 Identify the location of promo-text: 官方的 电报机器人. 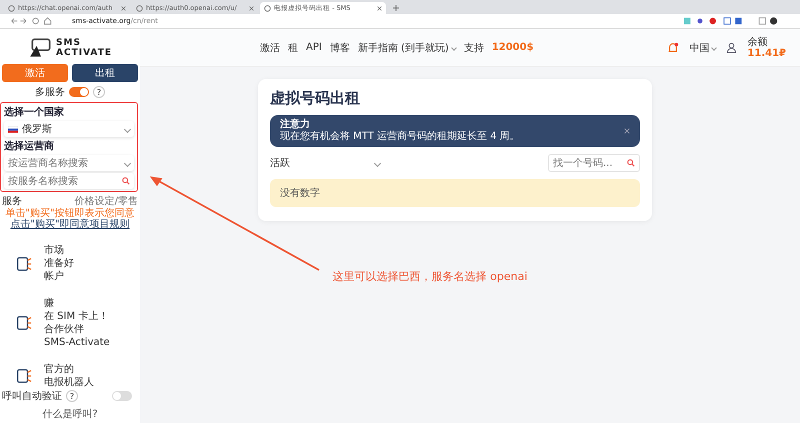
(69, 376).